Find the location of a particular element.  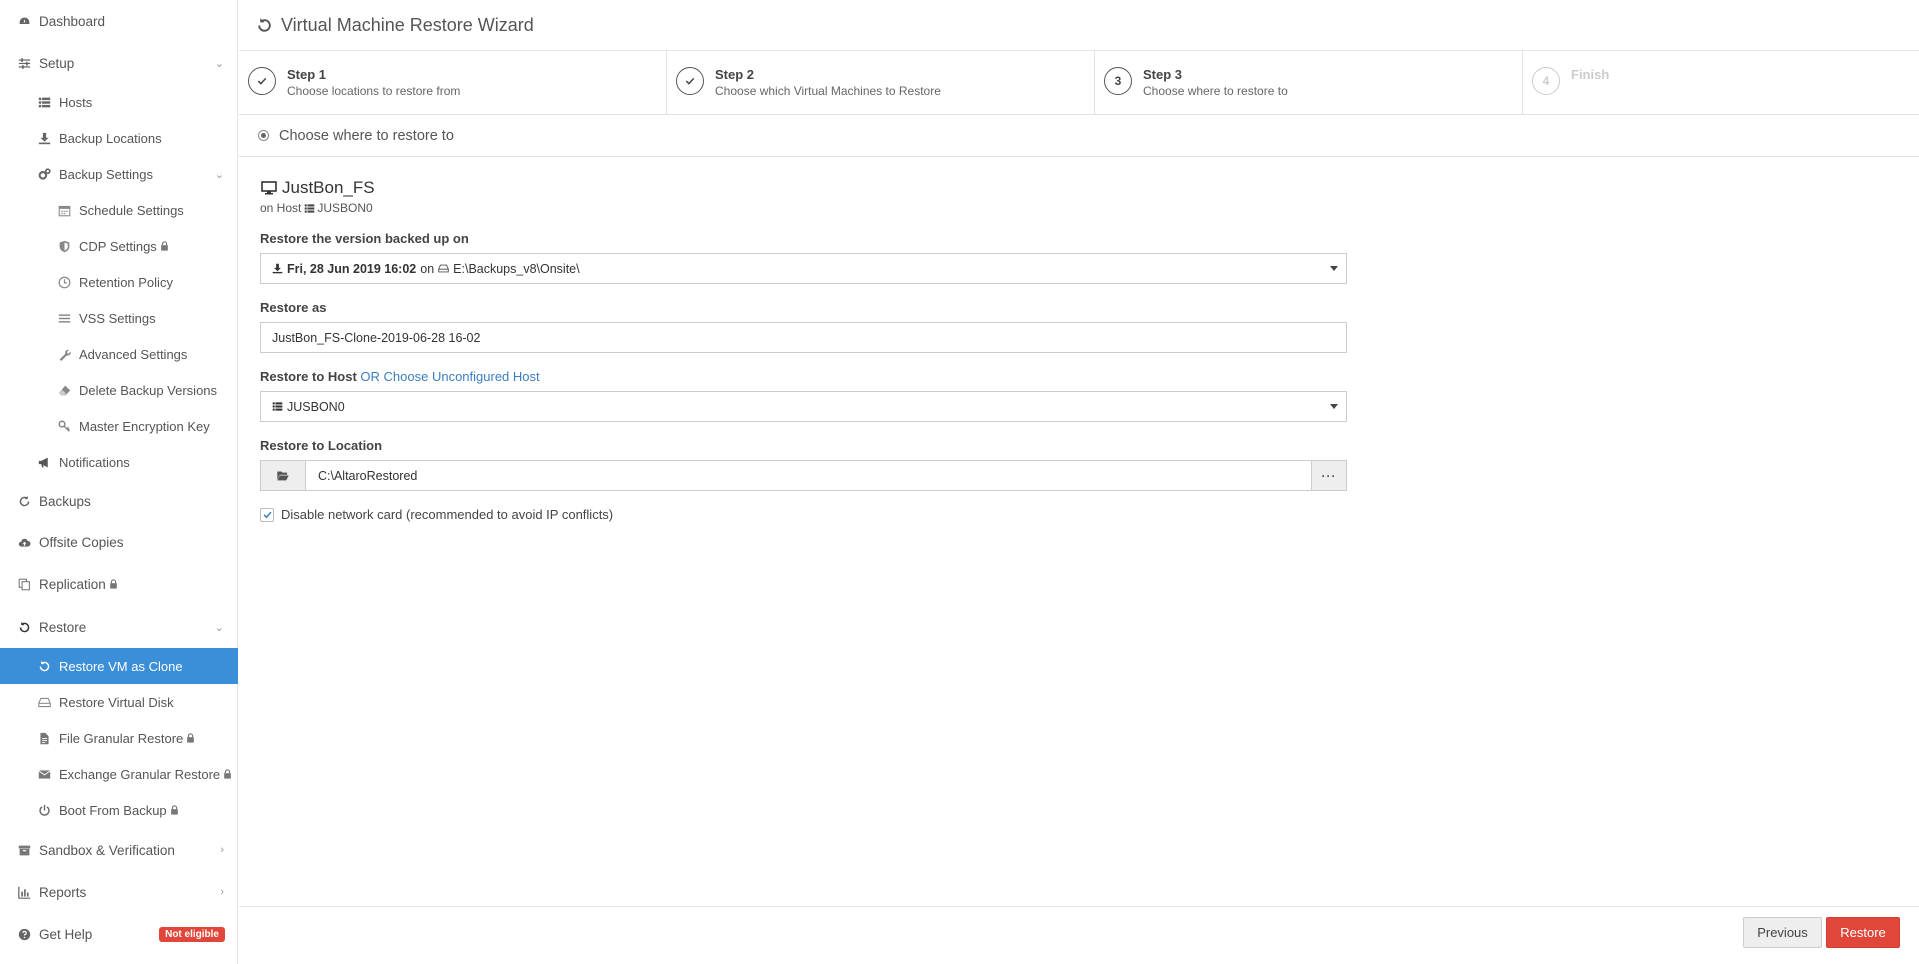

nav-sandbox-verification: Sandbox & Verification › is located at coordinates (119, 850).